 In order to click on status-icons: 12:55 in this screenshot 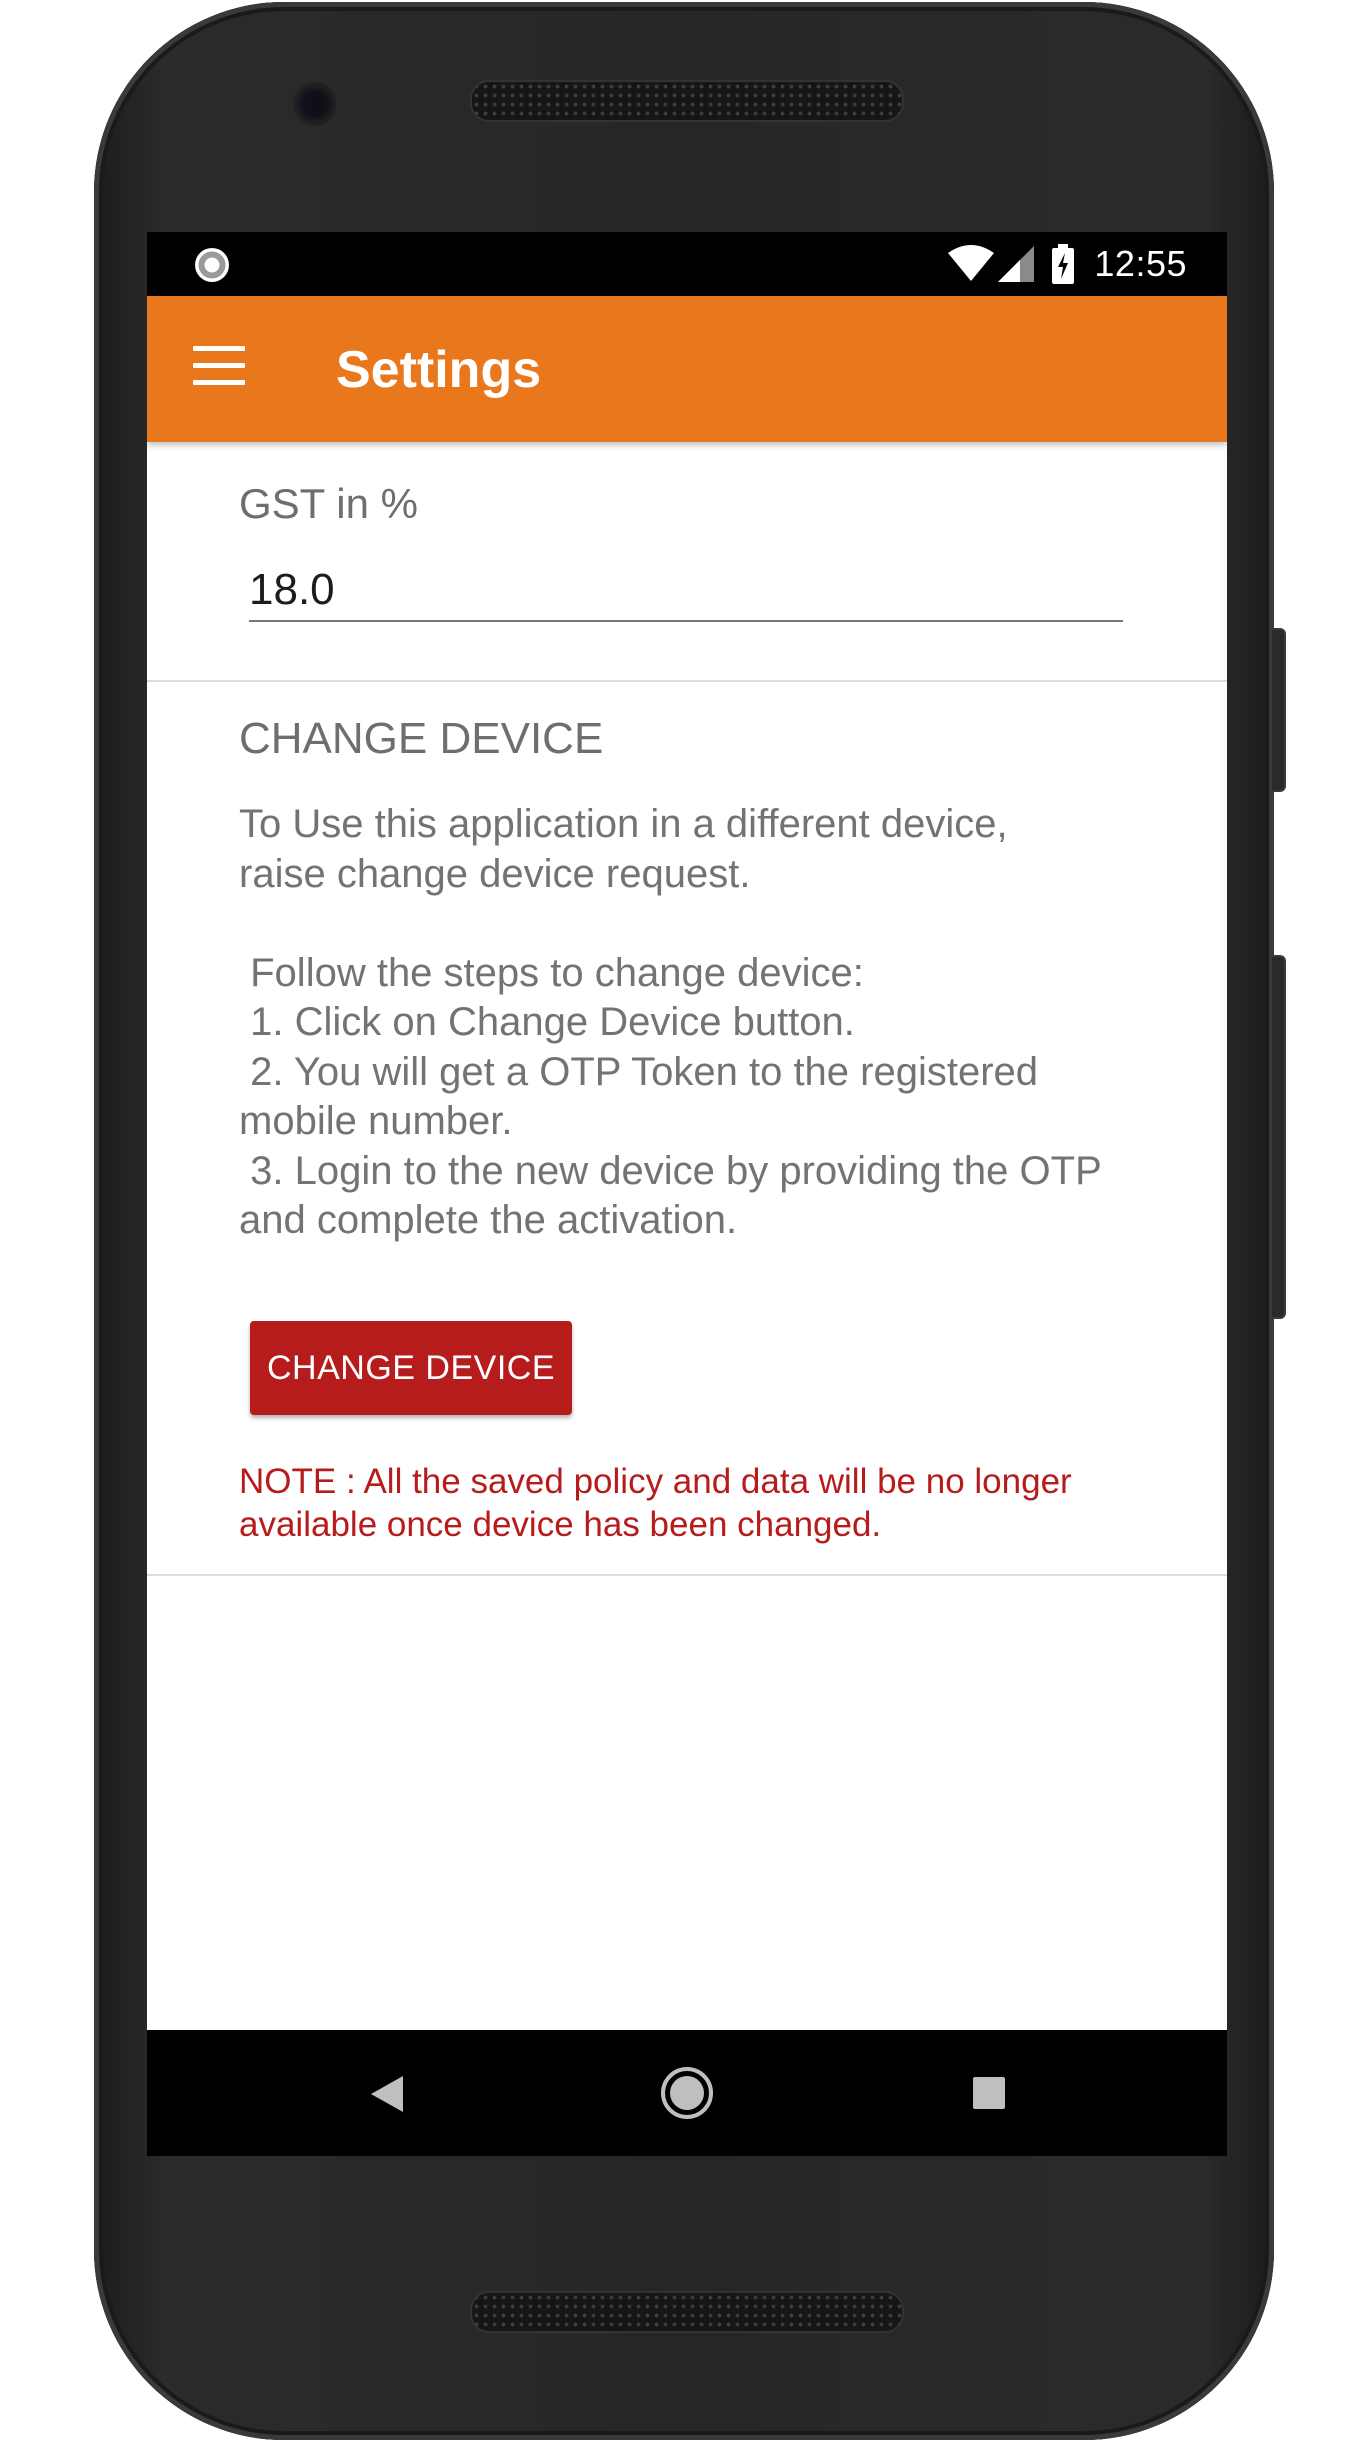, I will do `click(1067, 264)`.